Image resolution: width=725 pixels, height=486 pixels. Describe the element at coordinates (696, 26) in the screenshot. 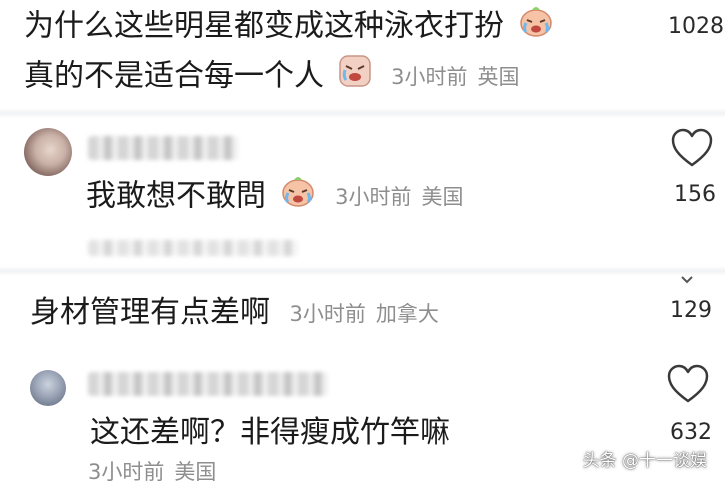

I see `comment-1-like-count: 1028` at that location.